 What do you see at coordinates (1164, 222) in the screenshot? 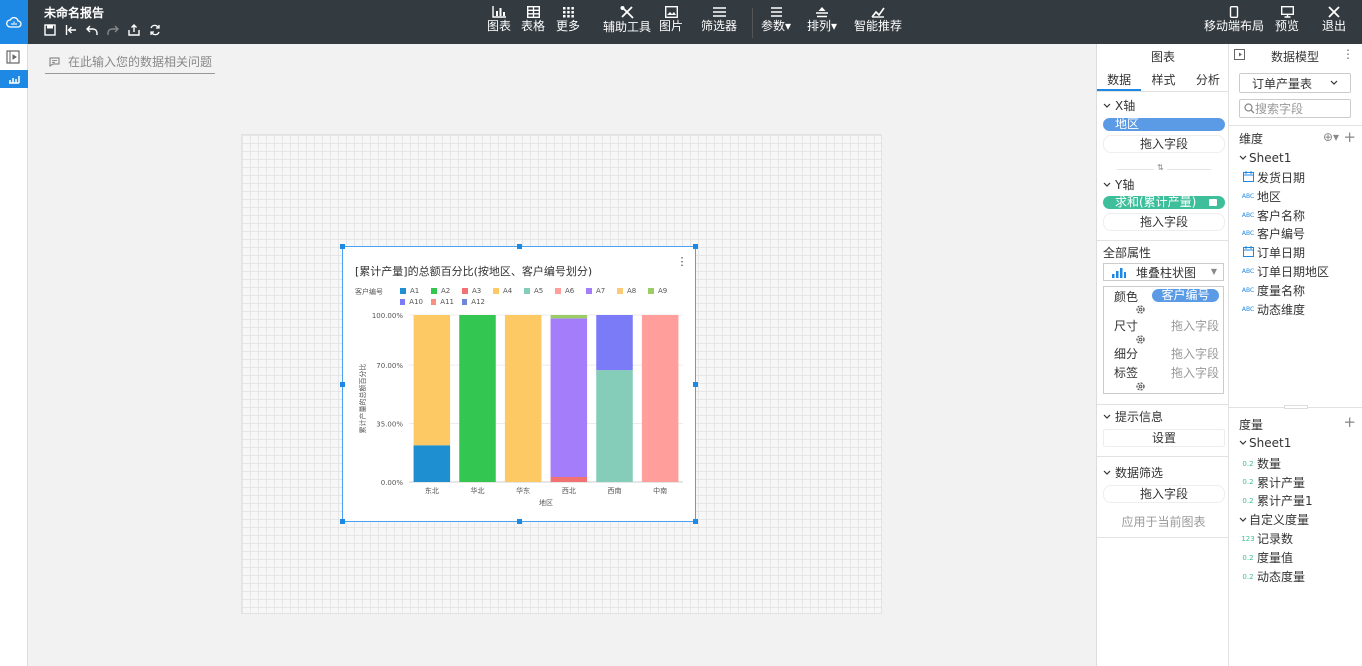
I see `y-axis-drop-zone: 拖入字段` at bounding box center [1164, 222].